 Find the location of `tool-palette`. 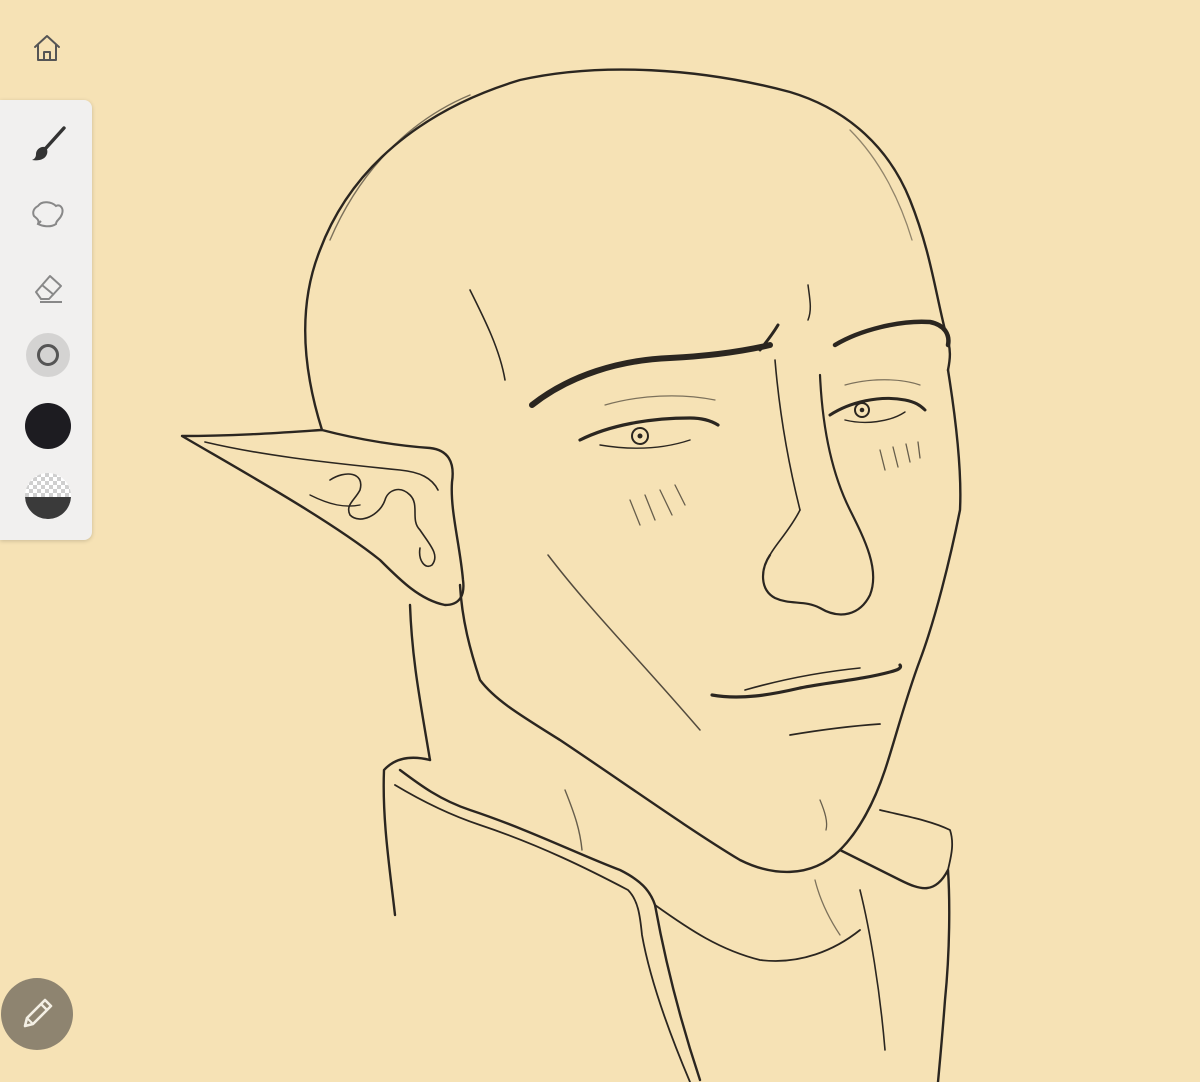

tool-palette is located at coordinates (46, 320).